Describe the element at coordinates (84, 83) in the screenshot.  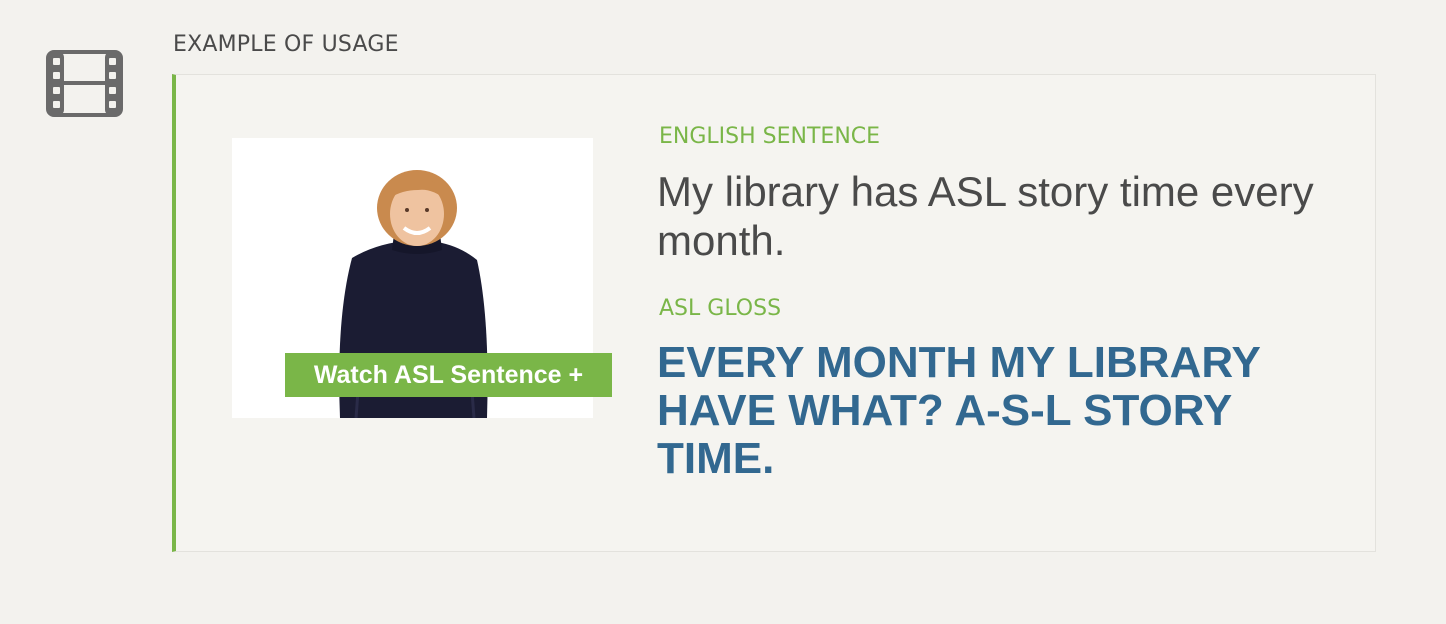
I see `film-icon` at that location.